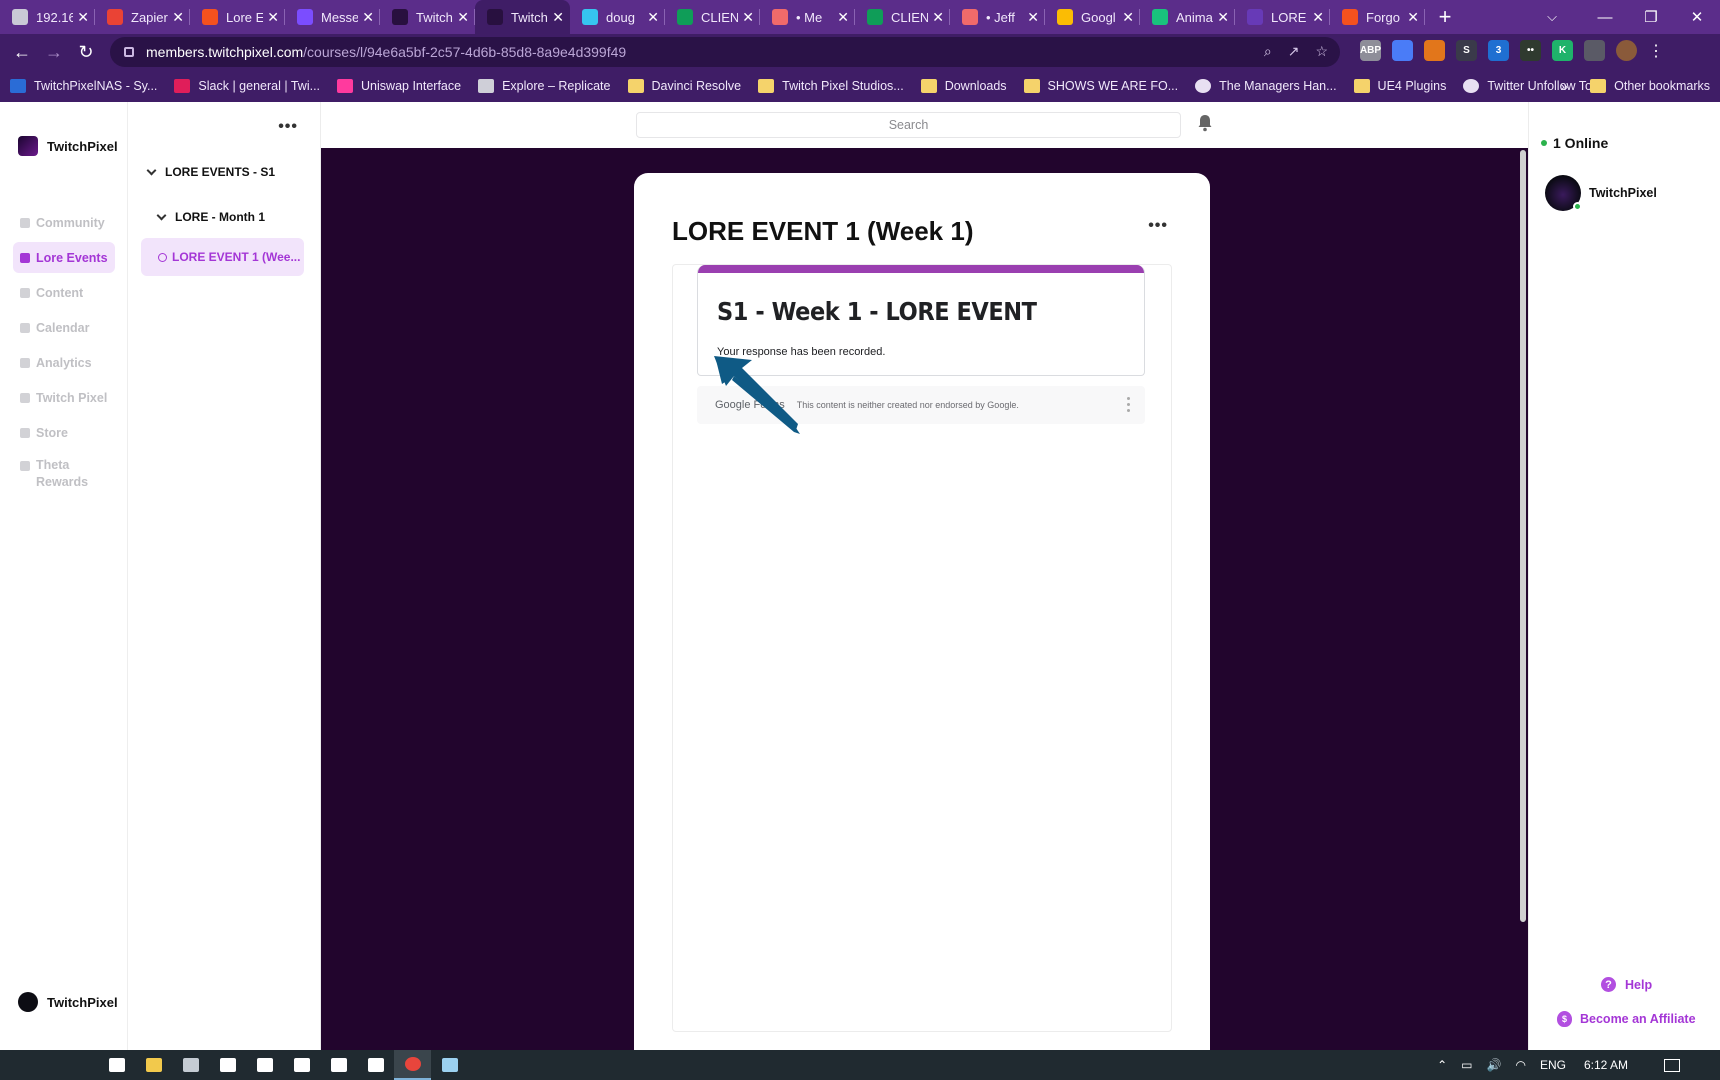 The height and width of the screenshot is (1080, 1720). Describe the element at coordinates (227, 1065) in the screenshot. I see `apps-icon` at that location.